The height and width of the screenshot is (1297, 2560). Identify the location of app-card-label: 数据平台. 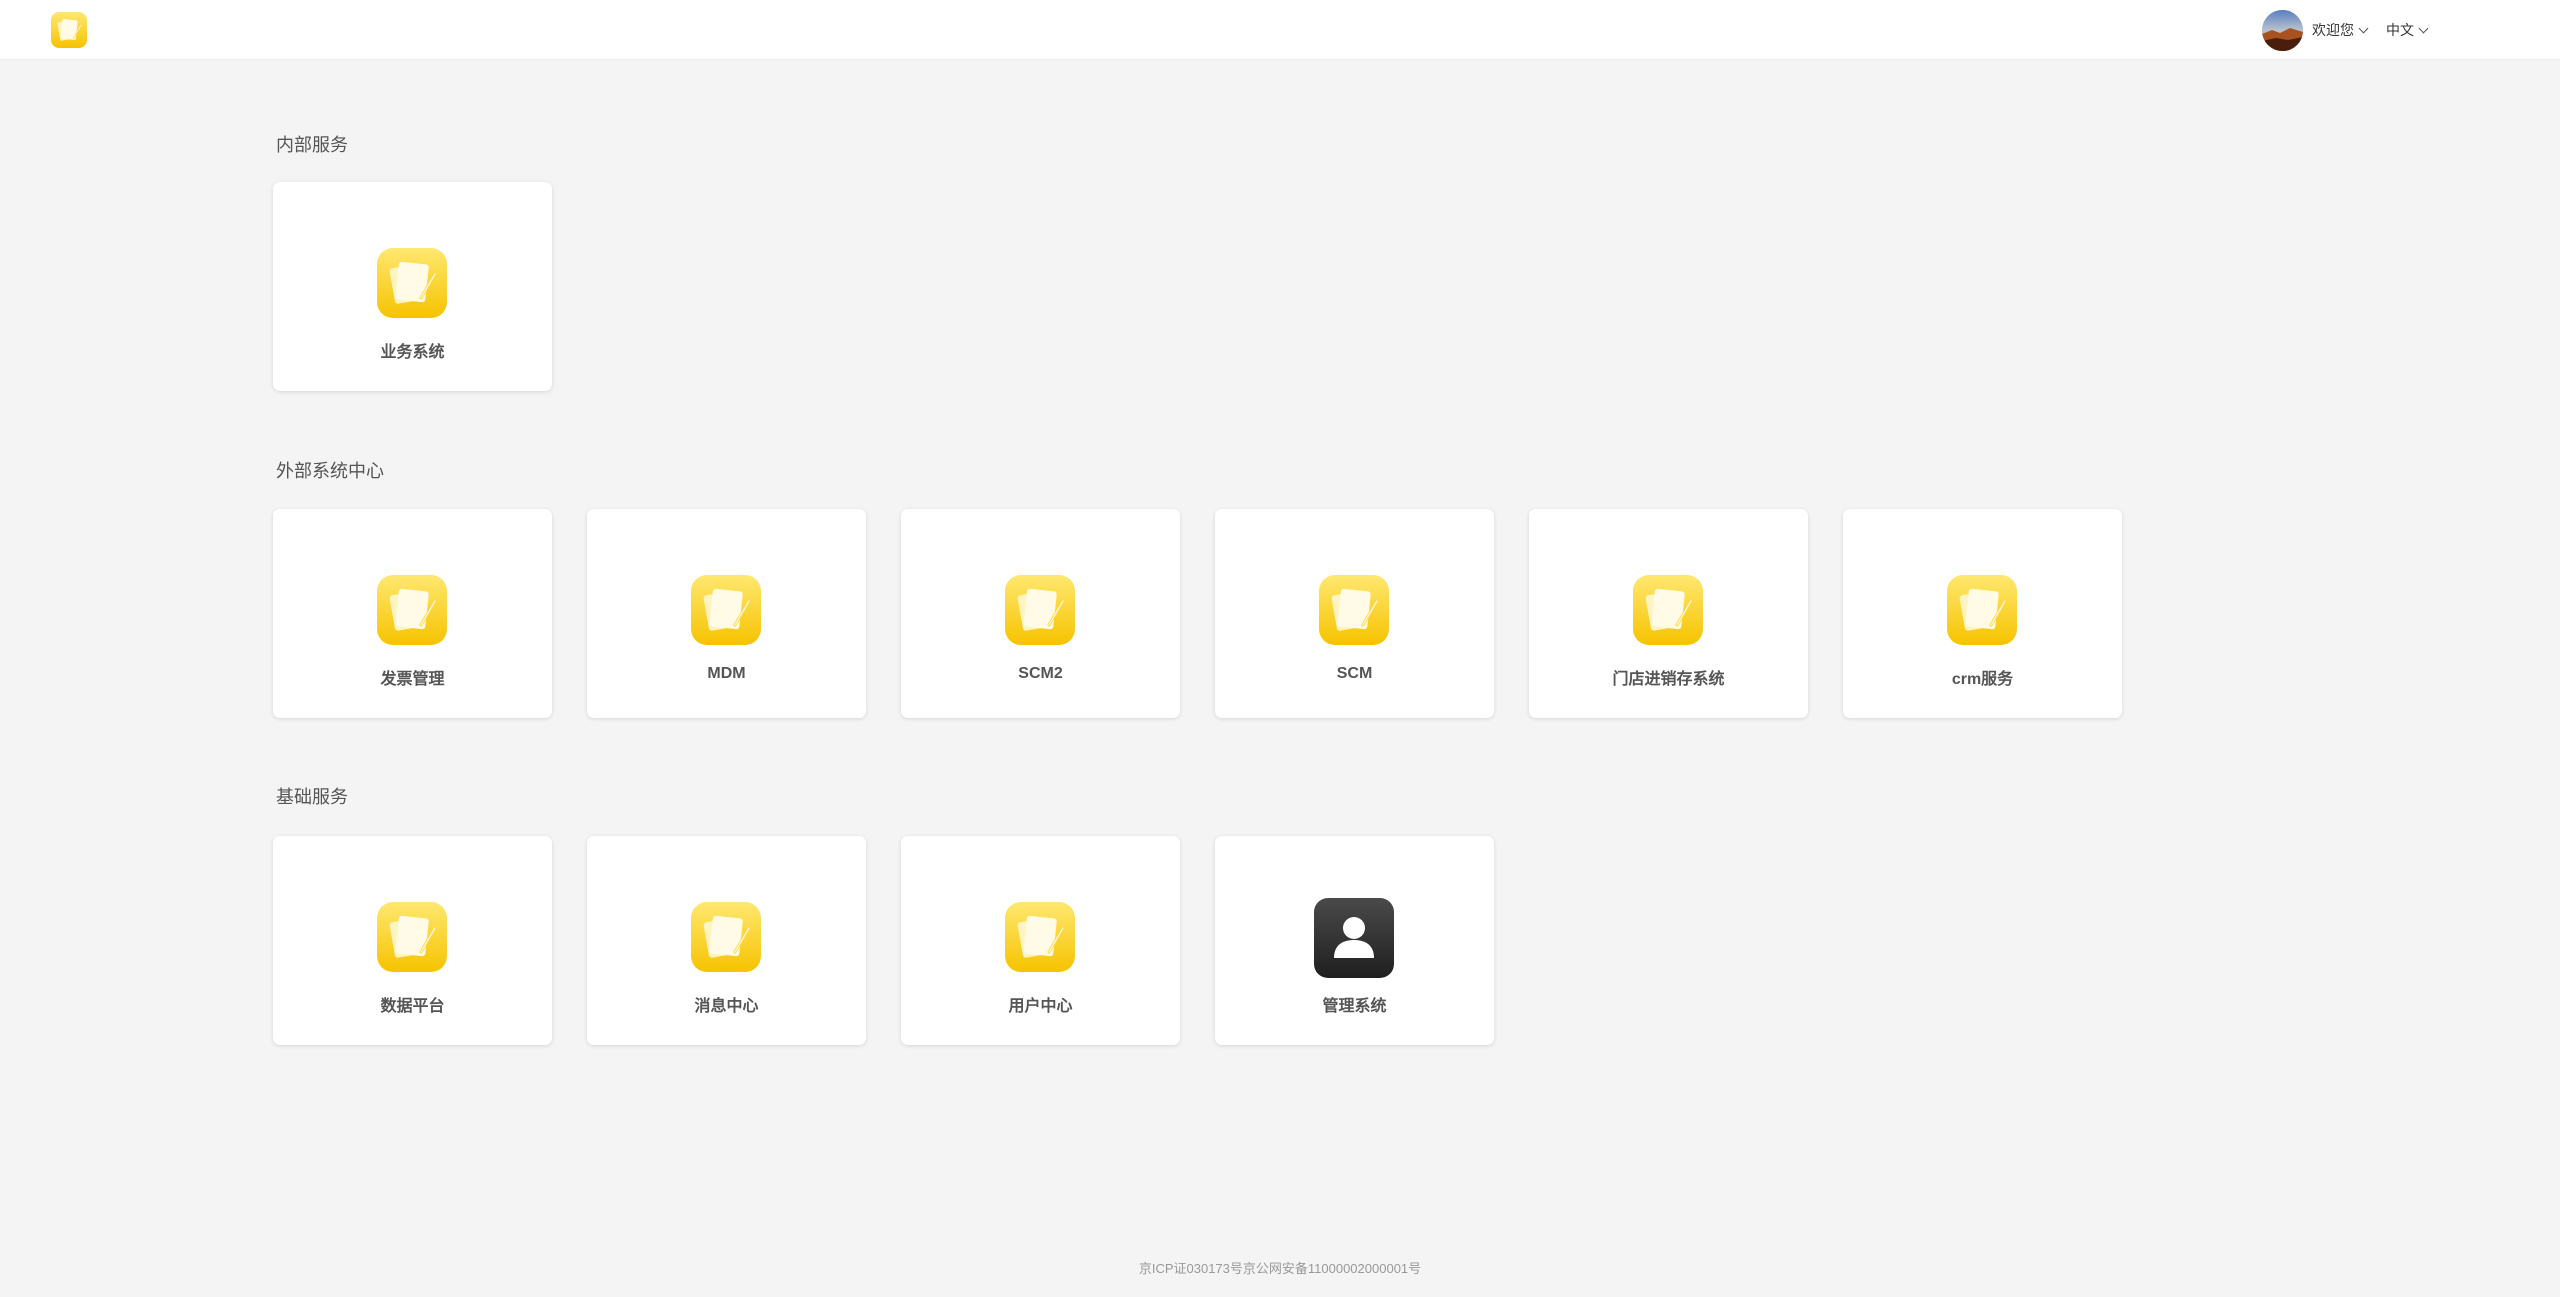
(412, 1006).